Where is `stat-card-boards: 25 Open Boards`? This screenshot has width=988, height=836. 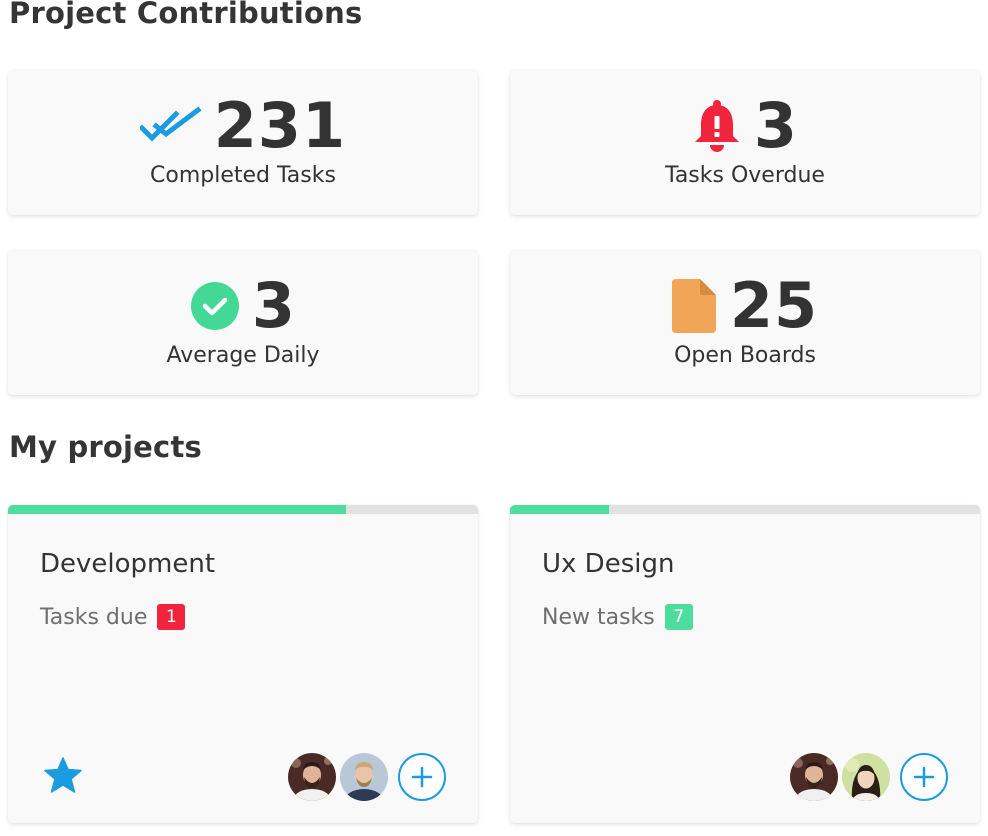
stat-card-boards: 25 Open Boards is located at coordinates (745, 322).